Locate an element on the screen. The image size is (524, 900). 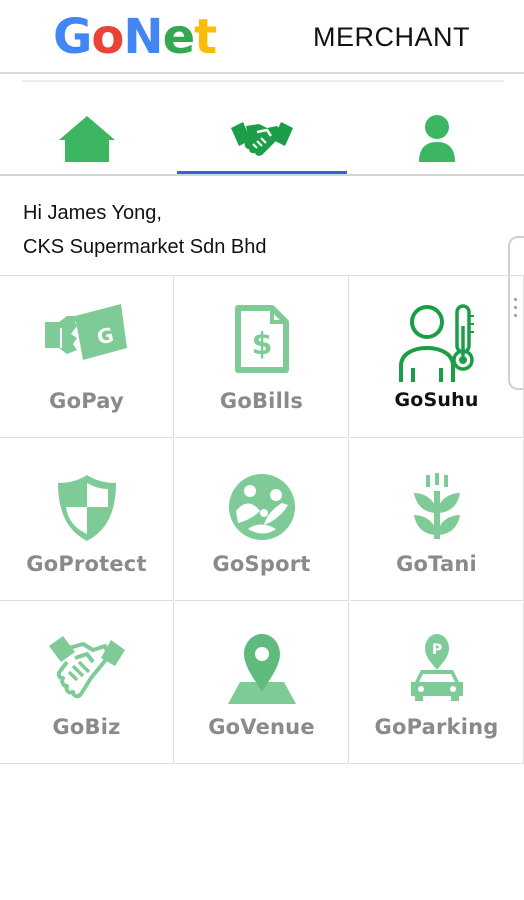
service-gotani: GoTani is located at coordinates (437, 520).